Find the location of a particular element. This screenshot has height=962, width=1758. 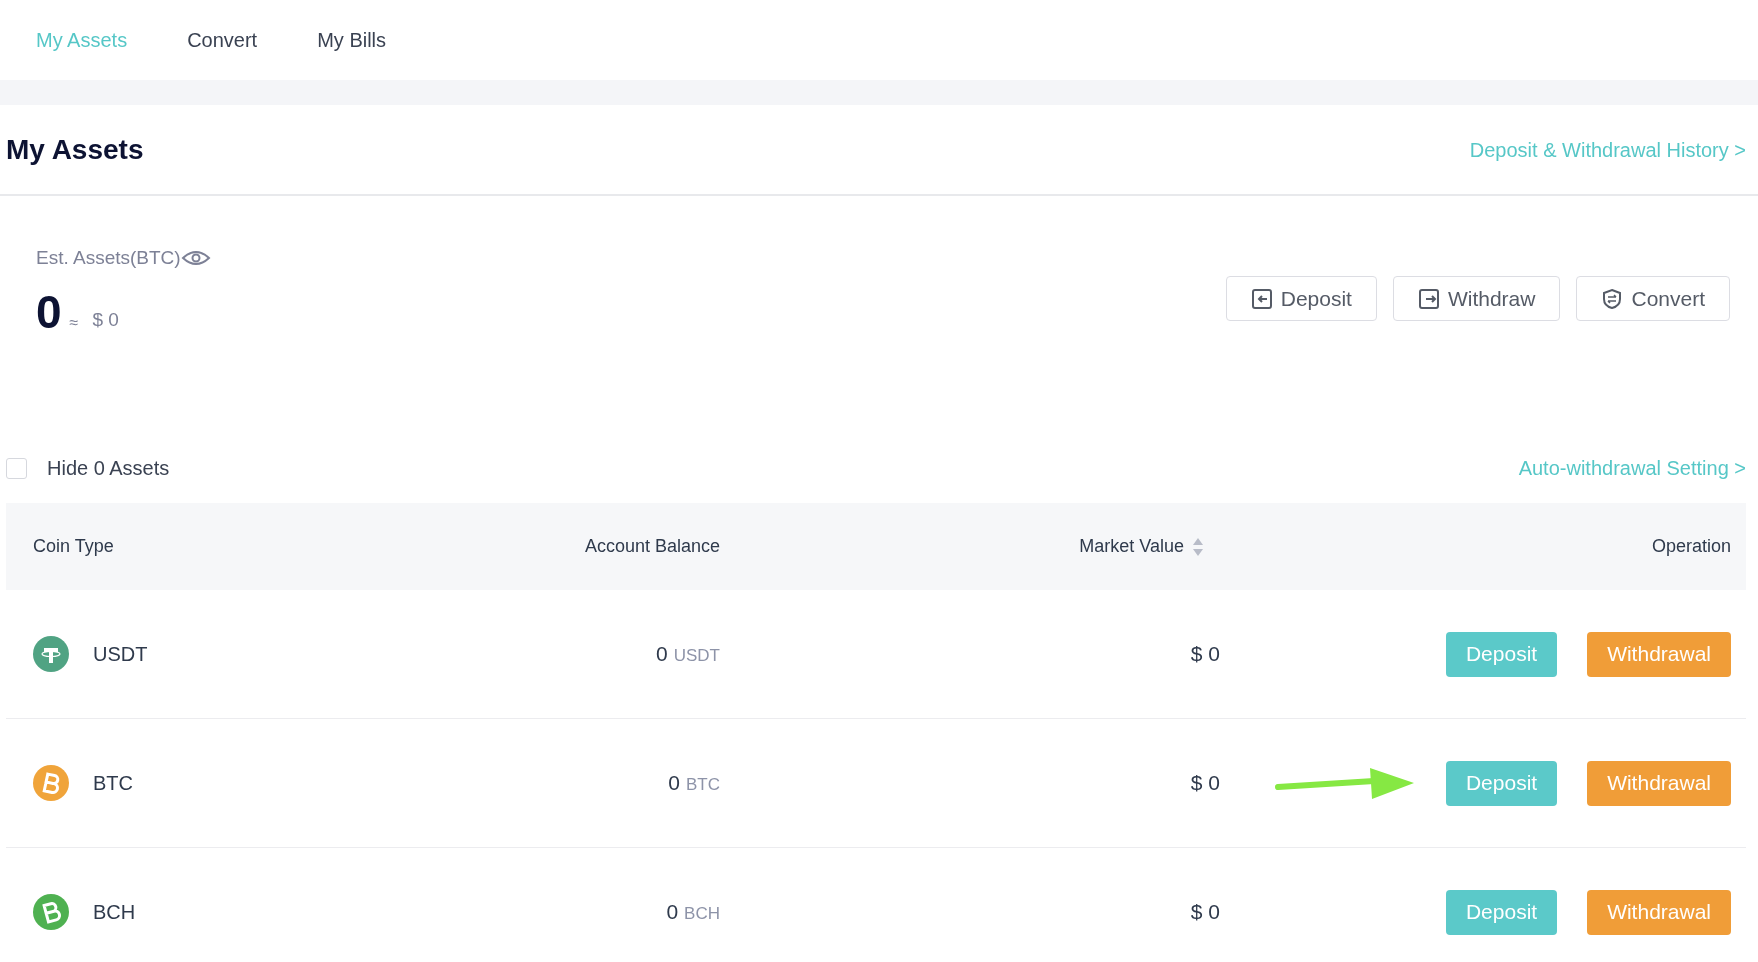

auto-withdrawal-link: Auto-withdrawal Setting > is located at coordinates (1632, 468).